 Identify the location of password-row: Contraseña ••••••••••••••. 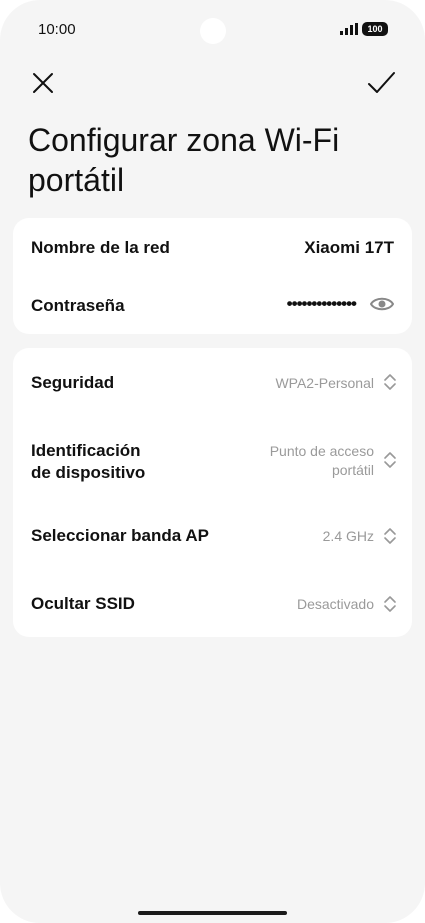
(212, 305).